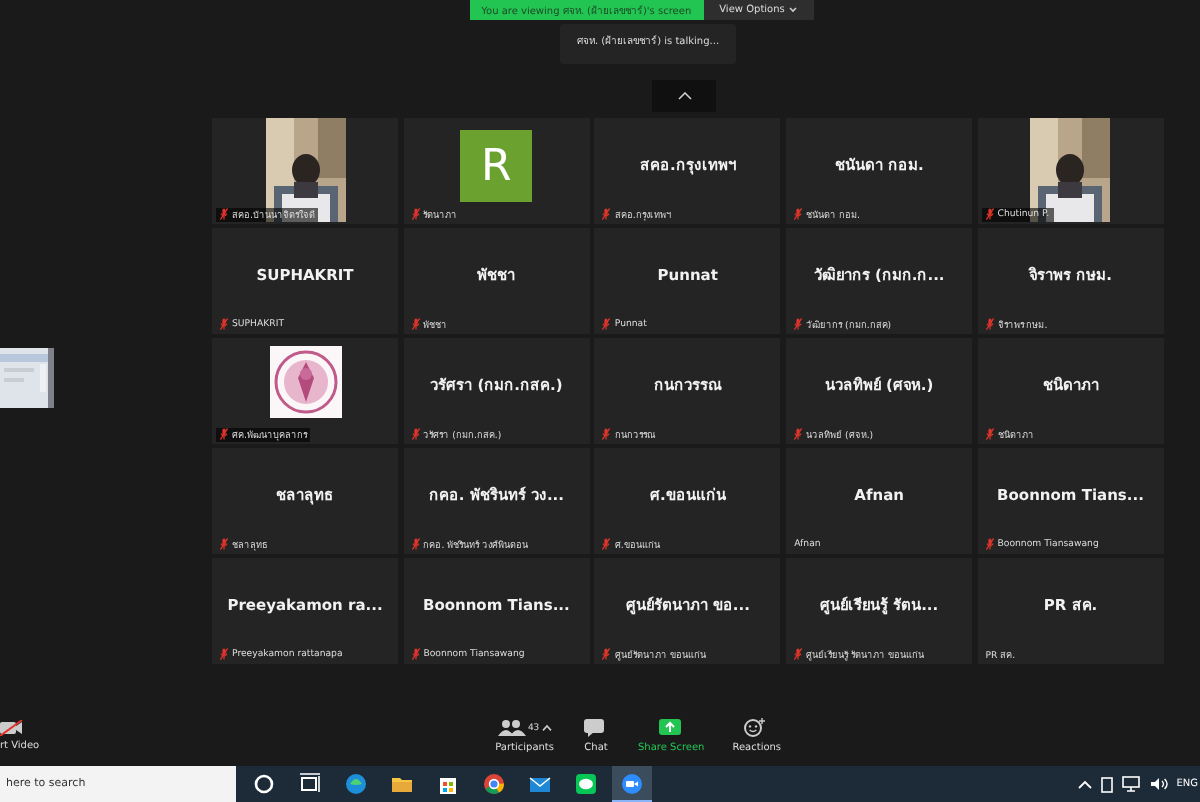  I want to click on caret-up-icon, so click(546, 728).